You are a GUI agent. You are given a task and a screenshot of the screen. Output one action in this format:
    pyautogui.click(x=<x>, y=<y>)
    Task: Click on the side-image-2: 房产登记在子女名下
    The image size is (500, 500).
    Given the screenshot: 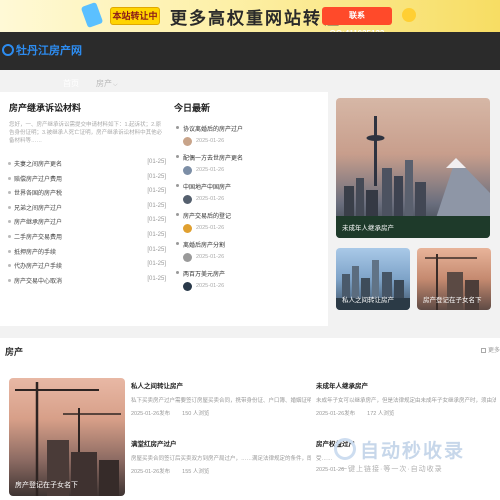 What is the action you would take?
    pyautogui.click(x=454, y=279)
    